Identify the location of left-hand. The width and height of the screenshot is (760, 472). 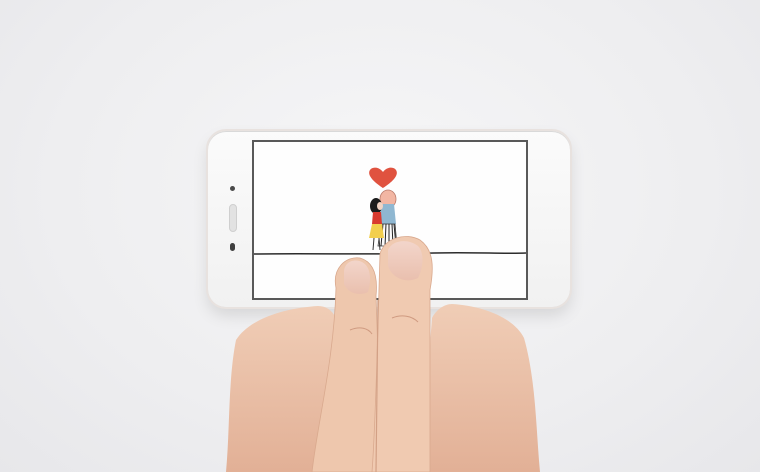
(285, 389).